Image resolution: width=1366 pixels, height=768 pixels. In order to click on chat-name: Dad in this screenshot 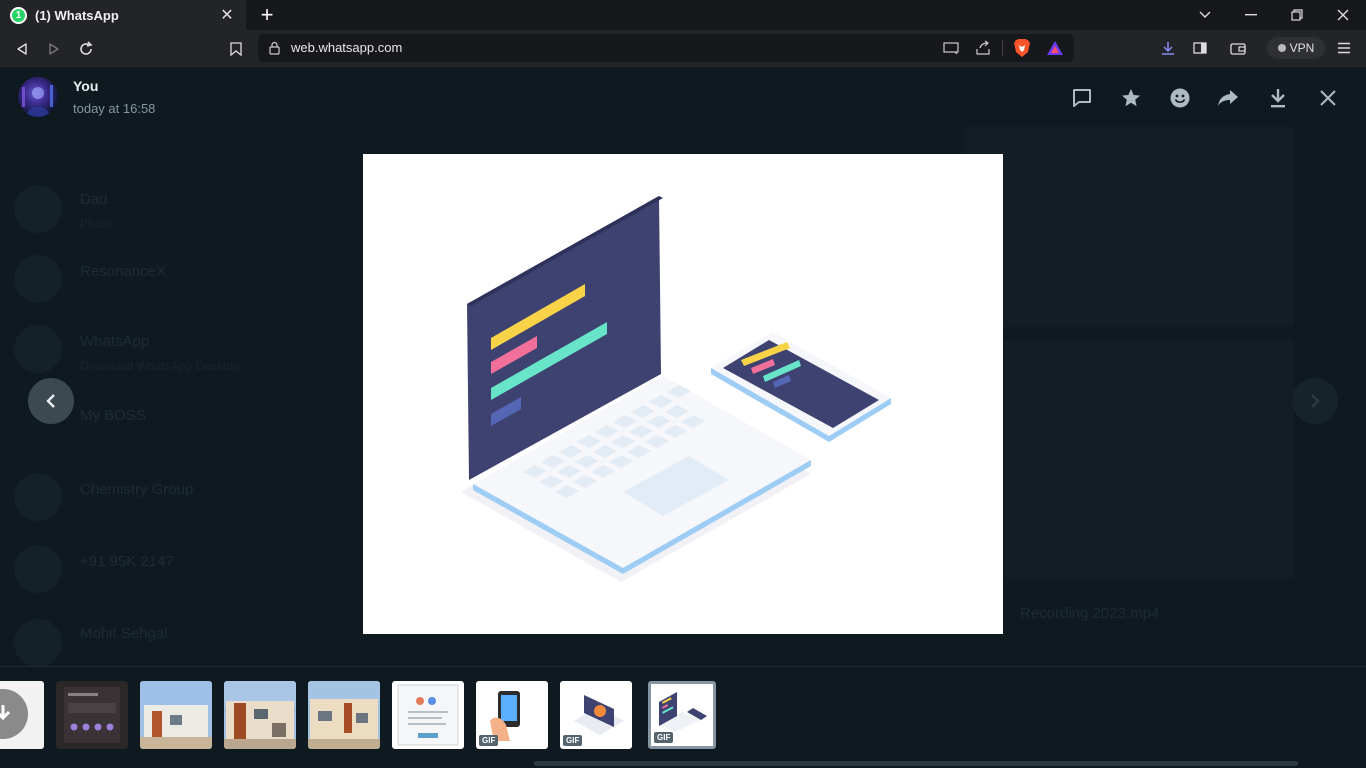, I will do `click(94, 199)`.